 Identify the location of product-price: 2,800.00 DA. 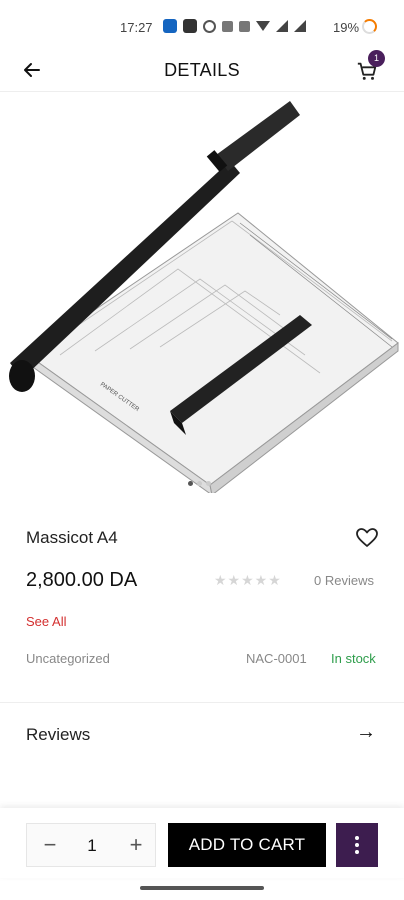
(82, 580).